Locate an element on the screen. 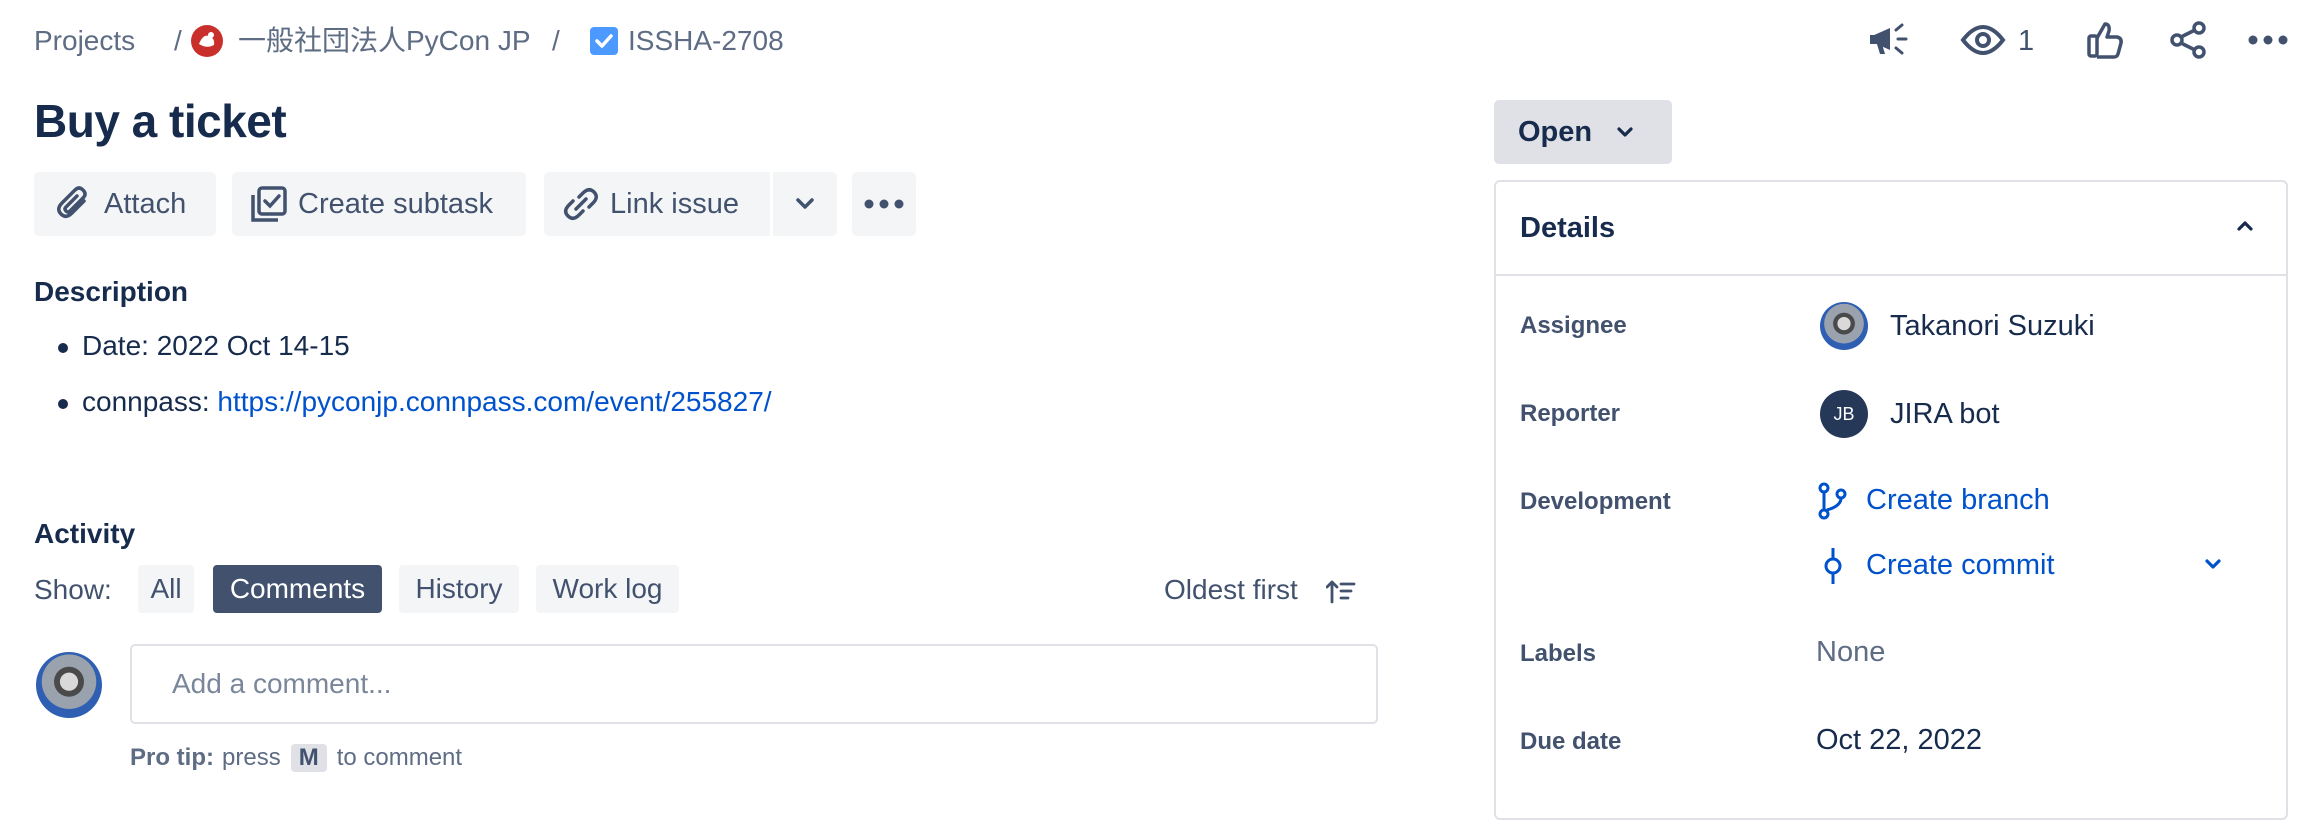  pro-tip-press: press is located at coordinates (251, 757).